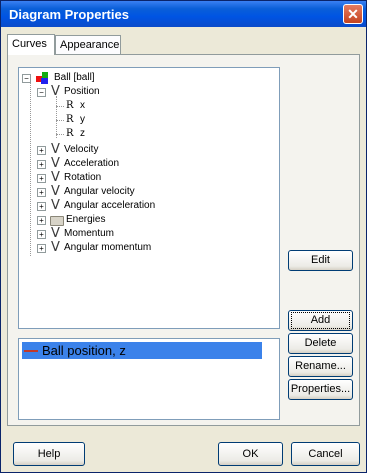 The width and height of the screenshot is (367, 473). Describe the element at coordinates (99, 191) in the screenshot. I see `tree-label: Angular velocity` at that location.